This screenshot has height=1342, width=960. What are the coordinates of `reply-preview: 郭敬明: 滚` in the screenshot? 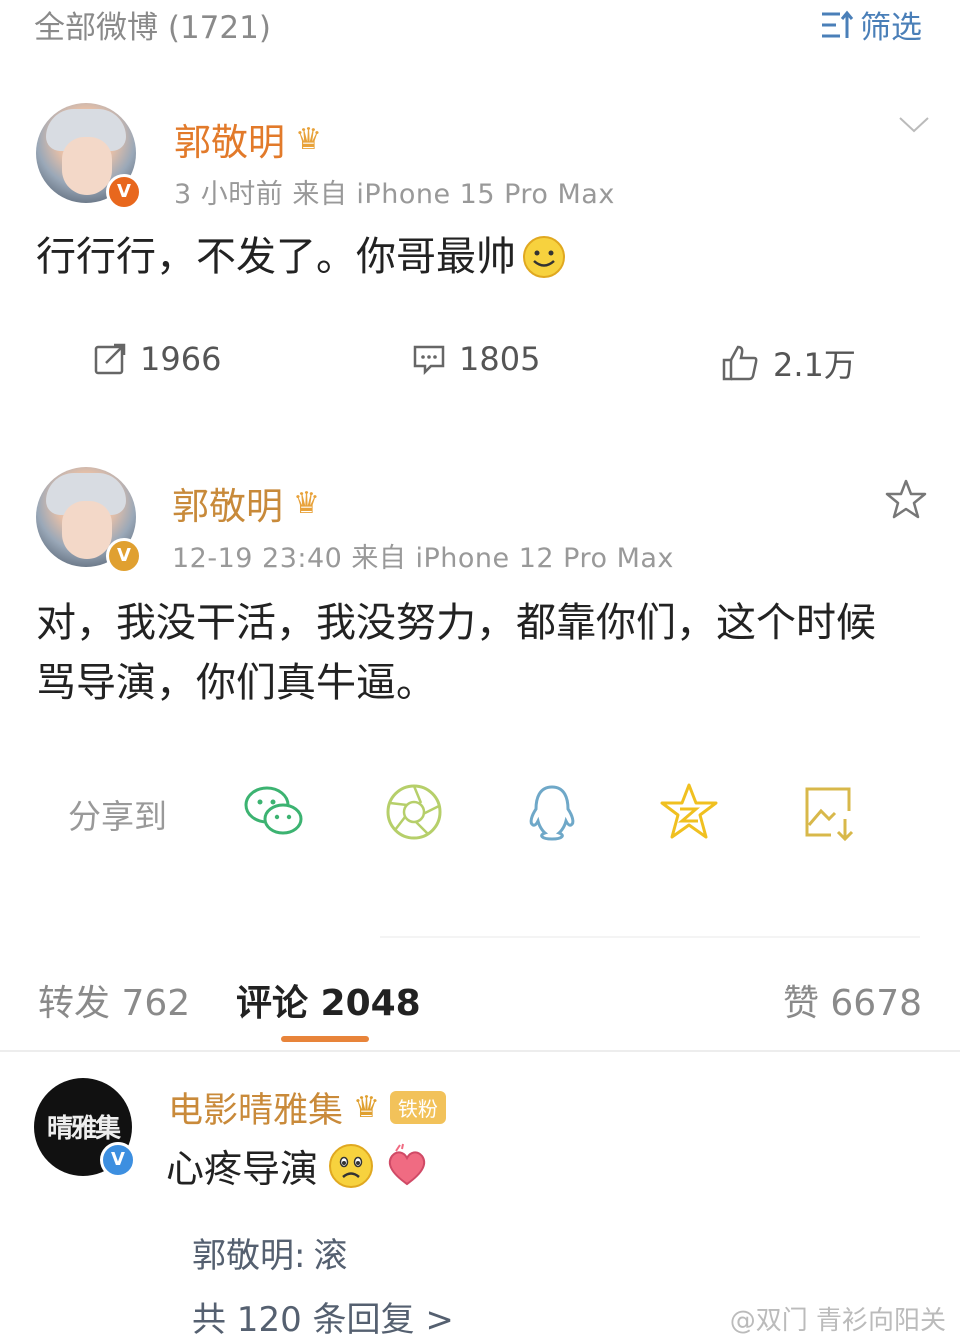 It's located at (269, 1252).